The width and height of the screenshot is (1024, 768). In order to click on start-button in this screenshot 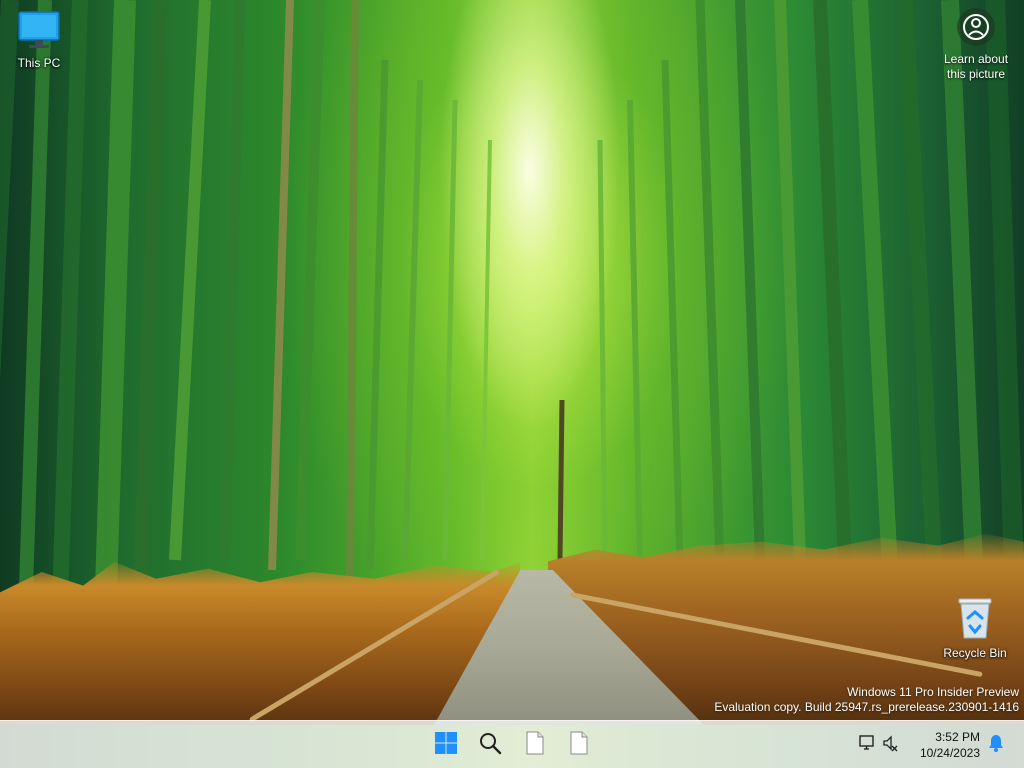, I will do `click(446, 745)`.